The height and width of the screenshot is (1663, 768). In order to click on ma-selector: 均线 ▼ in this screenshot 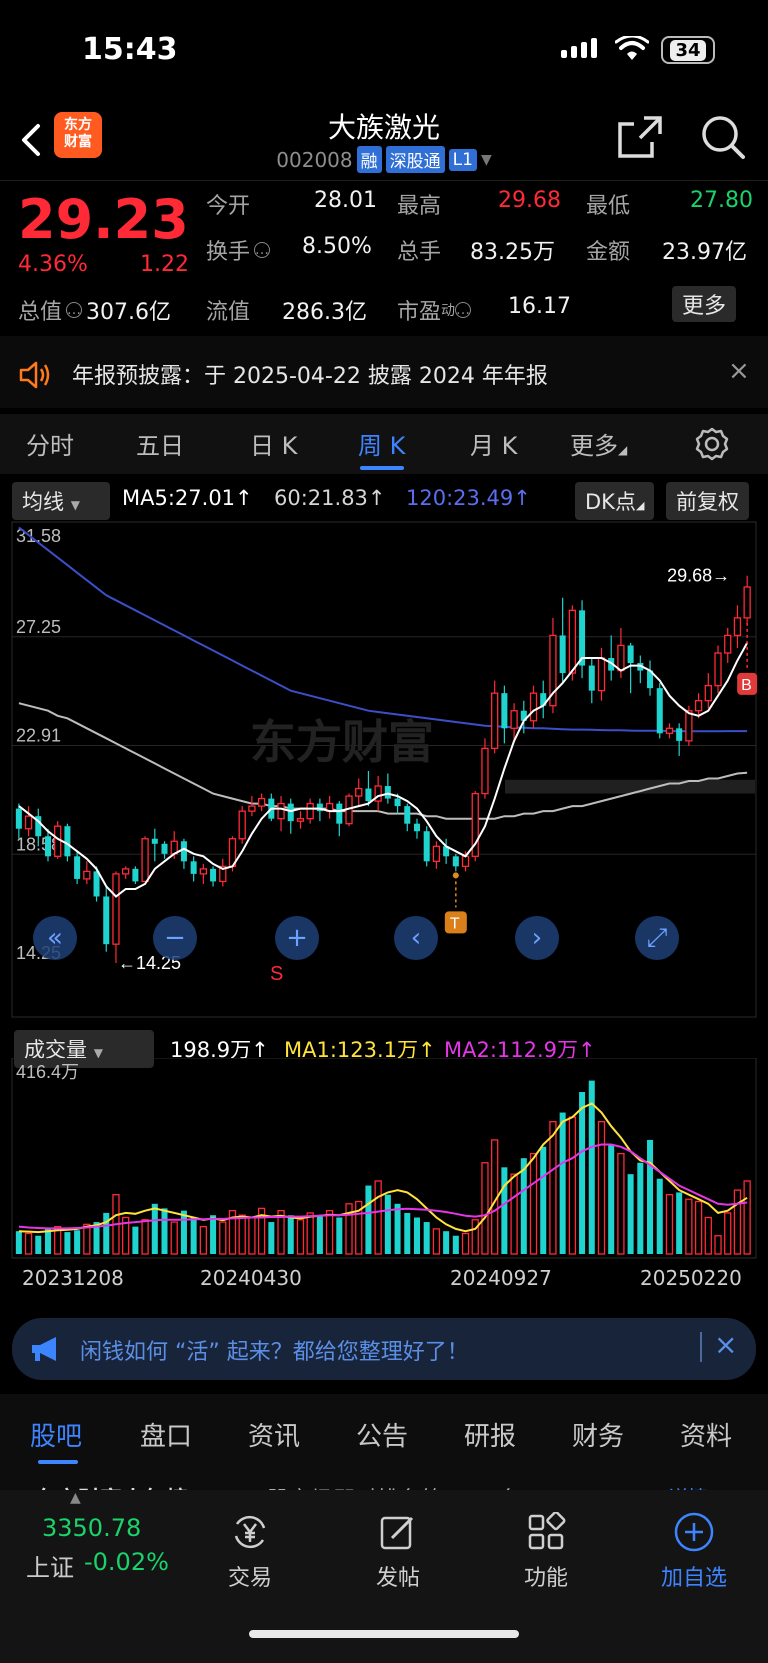, I will do `click(61, 501)`.